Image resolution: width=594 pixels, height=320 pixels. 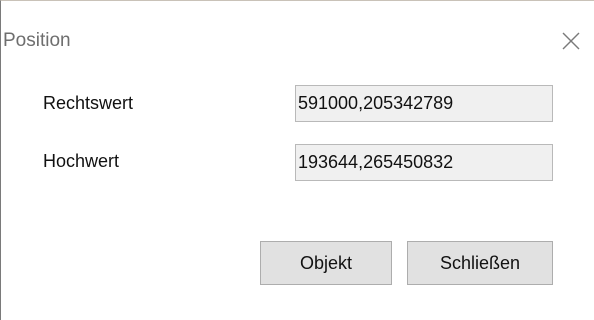 I want to click on close-button, so click(x=571, y=41).